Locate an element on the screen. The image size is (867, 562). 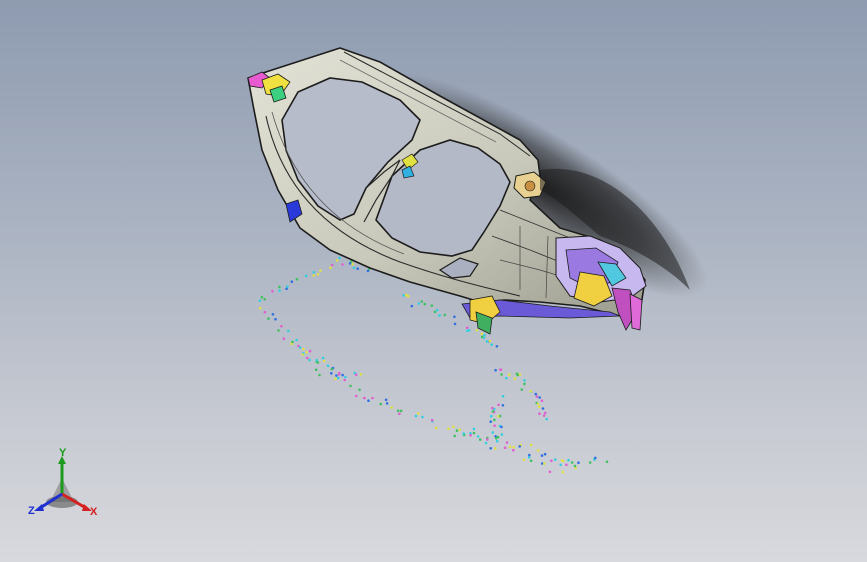
reference-triad: Y X Z is located at coordinates (68, 488).